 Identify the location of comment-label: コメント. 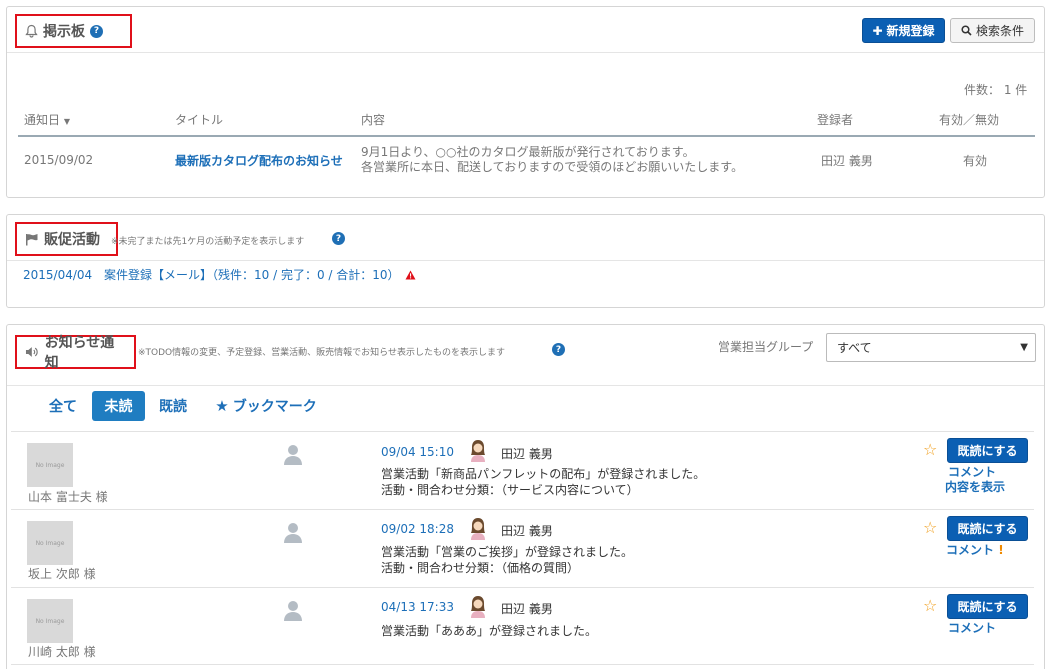
(970, 550).